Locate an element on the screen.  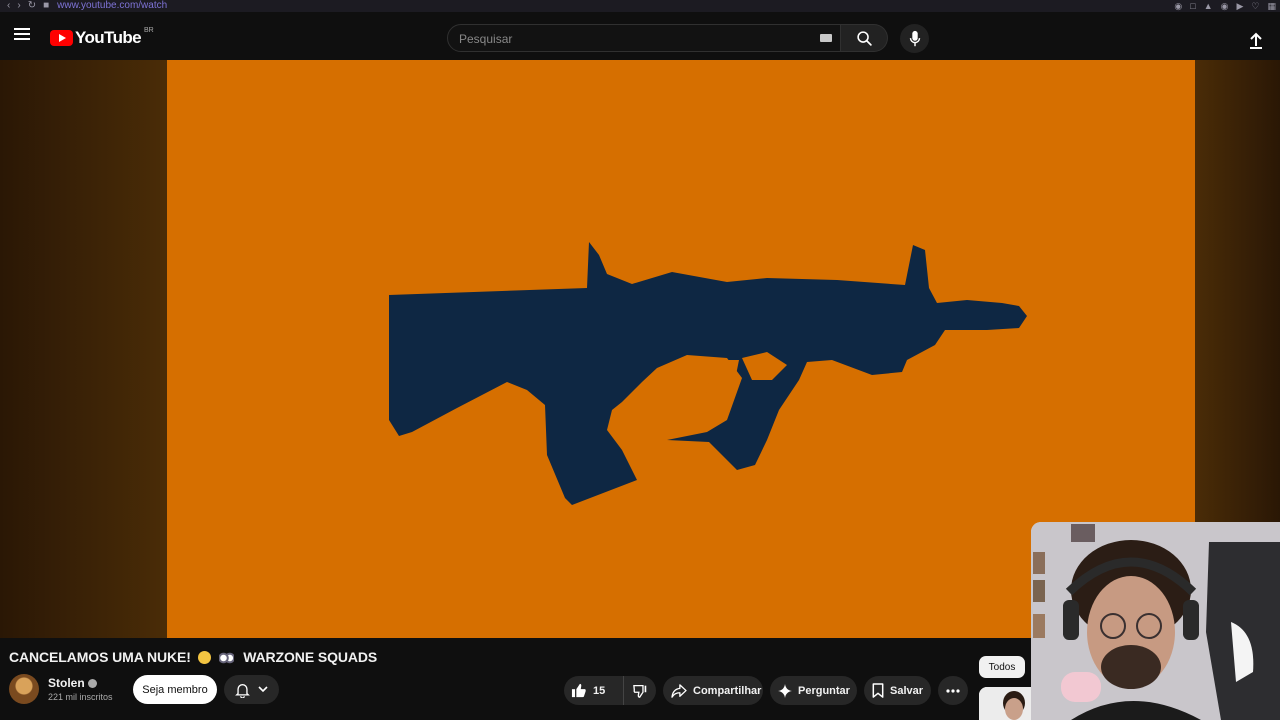
microphone-icon is located at coordinates (914, 38).